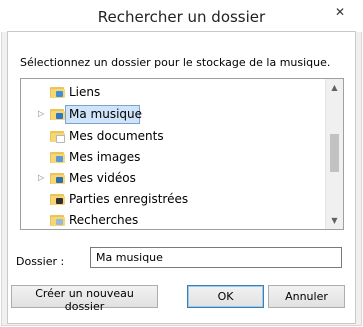 The height and width of the screenshot is (327, 363). Describe the element at coordinates (58, 136) in the screenshot. I see `documents-folder-icon` at that location.